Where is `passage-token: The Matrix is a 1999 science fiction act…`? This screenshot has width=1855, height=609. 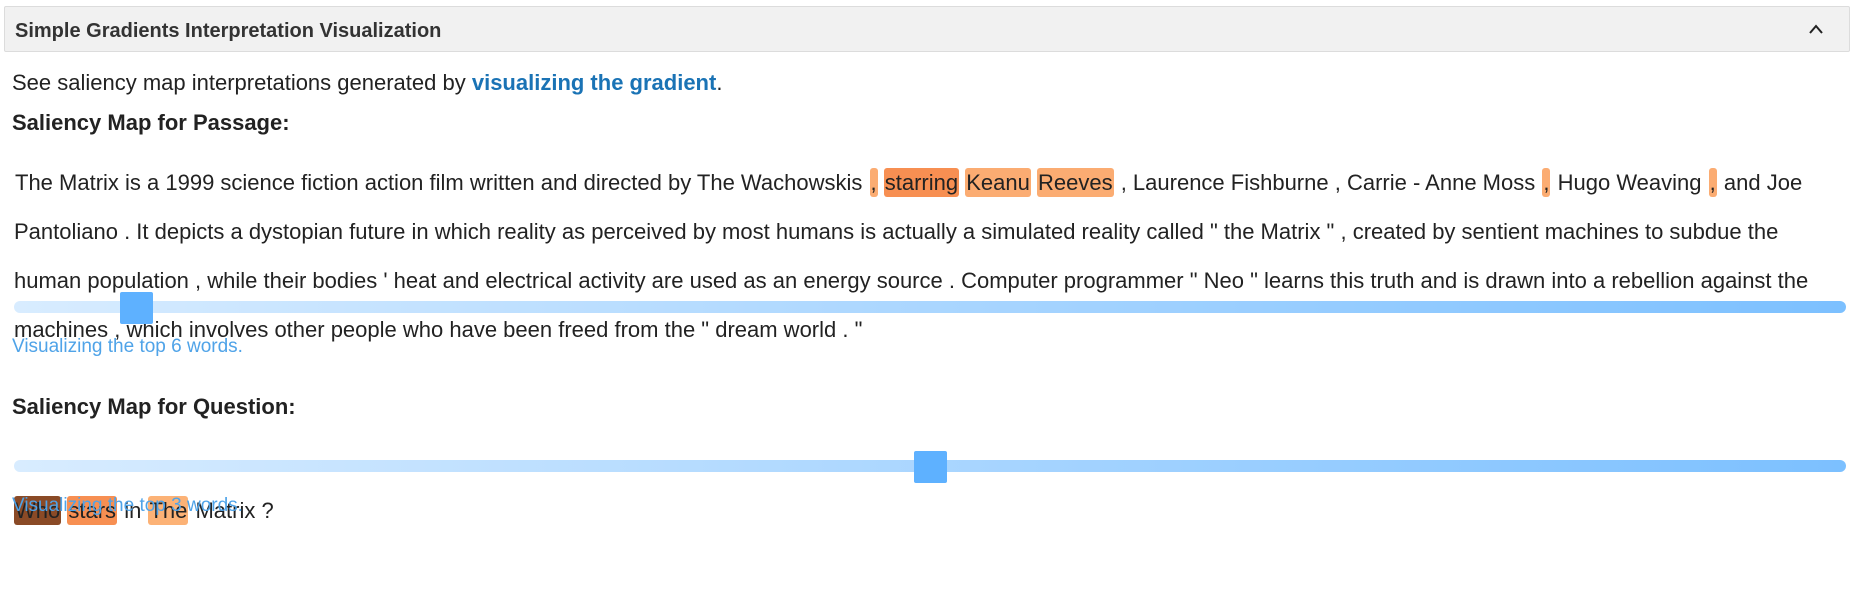
passage-token: The Matrix is a 1999 science fiction act… is located at coordinates (439, 182).